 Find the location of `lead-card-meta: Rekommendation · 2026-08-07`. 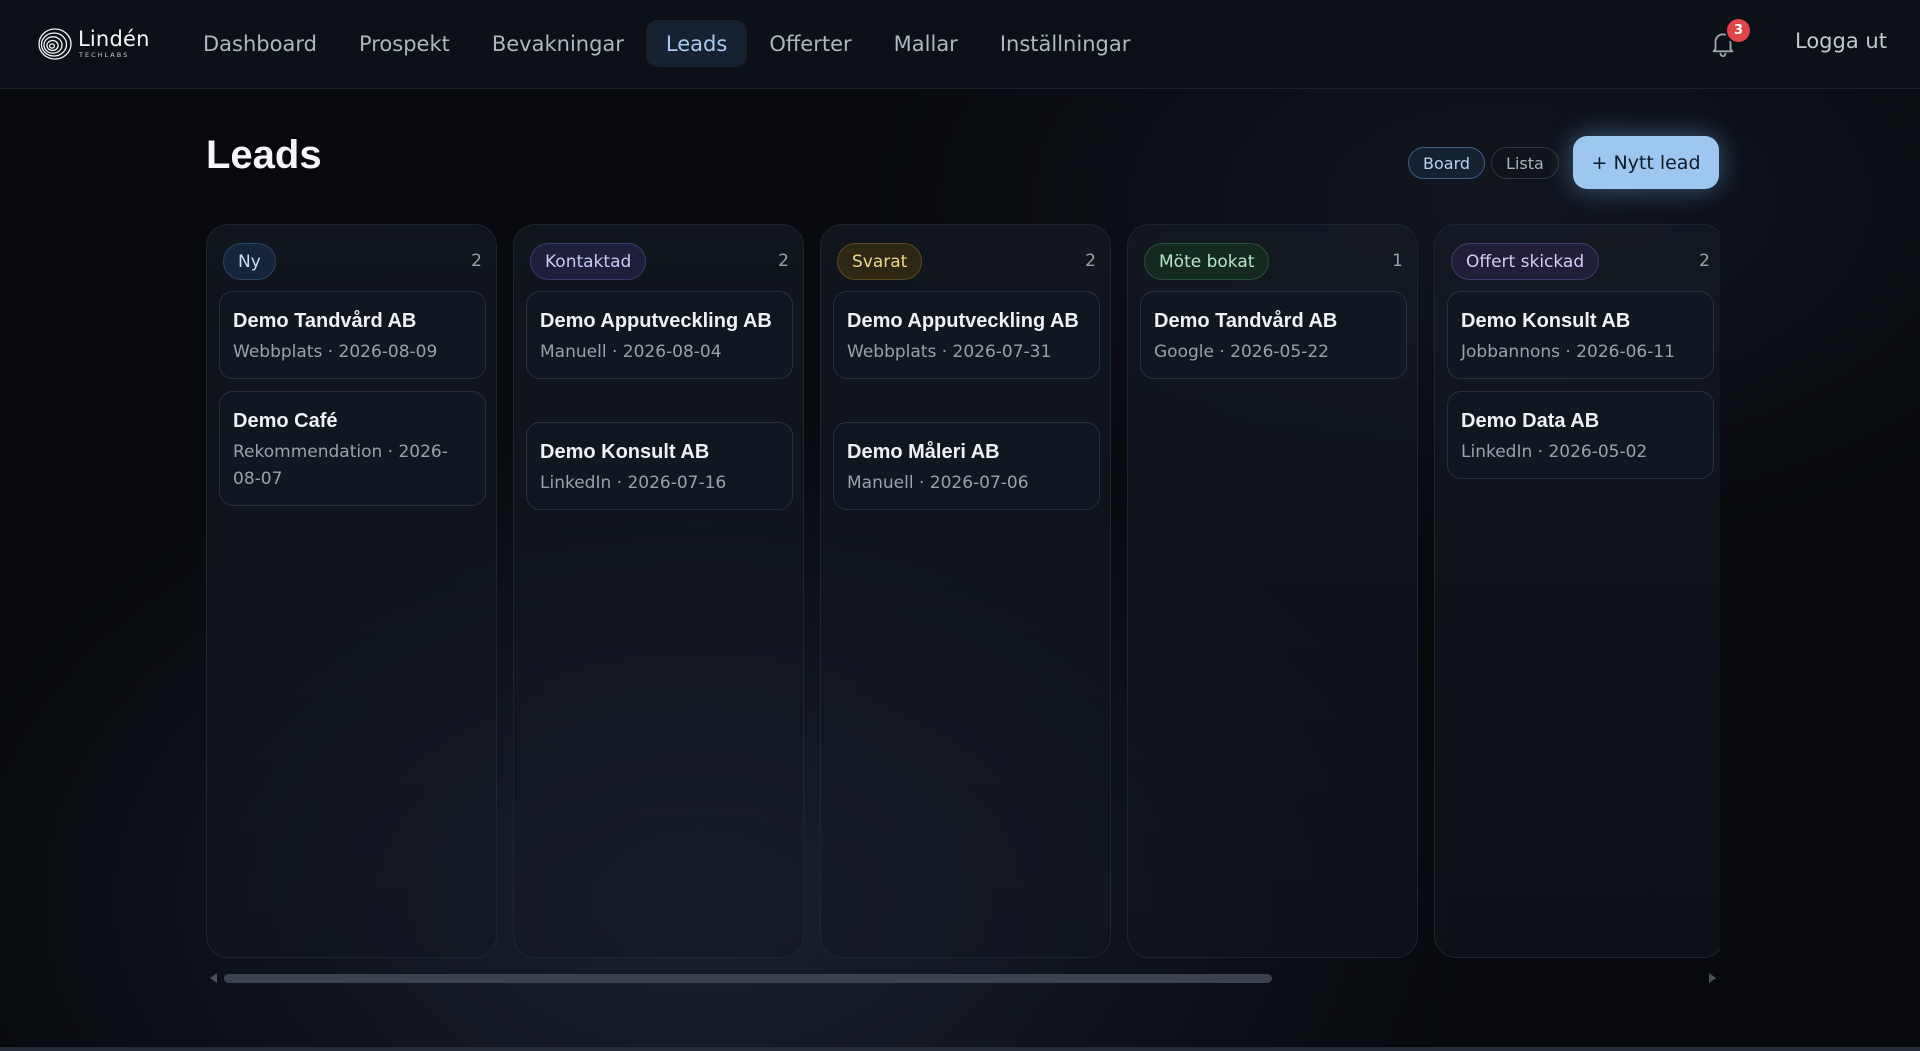

lead-card-meta: Rekommendation · 2026-08-07 is located at coordinates (340, 465).